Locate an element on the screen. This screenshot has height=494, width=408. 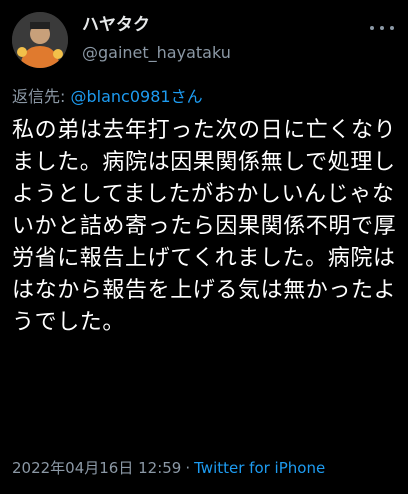
user-avatar-icon is located at coordinates (40, 40).